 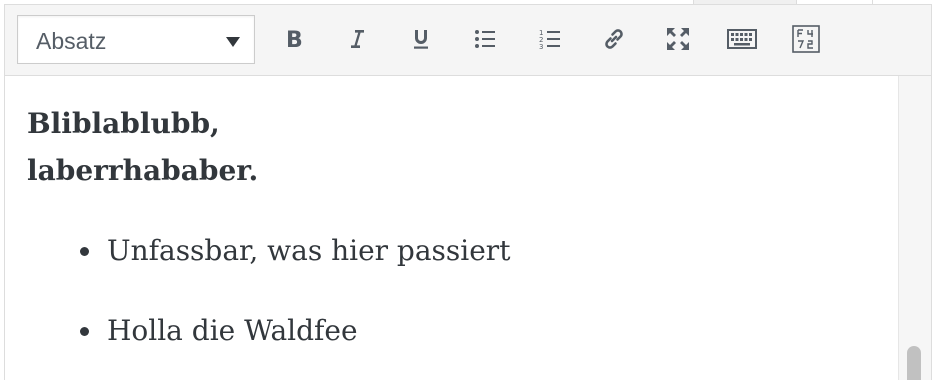 What do you see at coordinates (71, 41) in the screenshot?
I see `format-select-value: Absatz` at bounding box center [71, 41].